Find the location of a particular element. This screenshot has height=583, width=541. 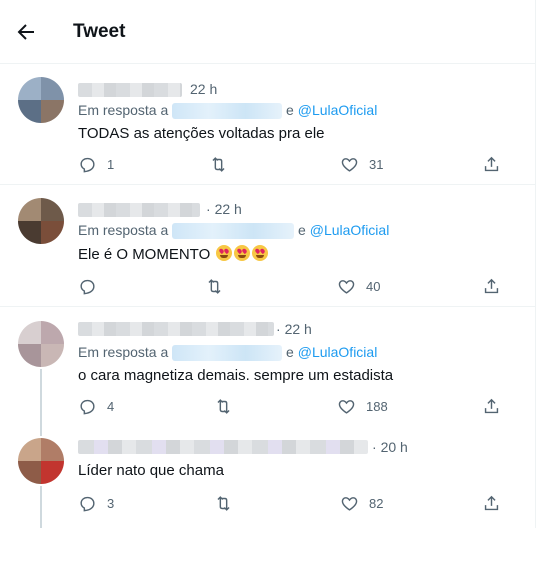

like-count: 31 is located at coordinates (376, 164).